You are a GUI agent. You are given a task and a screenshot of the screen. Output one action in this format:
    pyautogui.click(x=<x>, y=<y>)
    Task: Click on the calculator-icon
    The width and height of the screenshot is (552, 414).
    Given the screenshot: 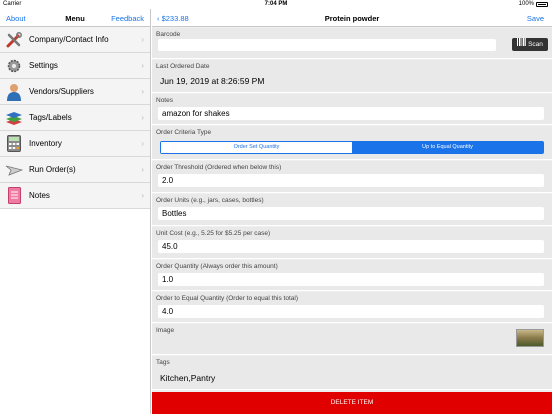 What is the action you would take?
    pyautogui.click(x=14, y=144)
    